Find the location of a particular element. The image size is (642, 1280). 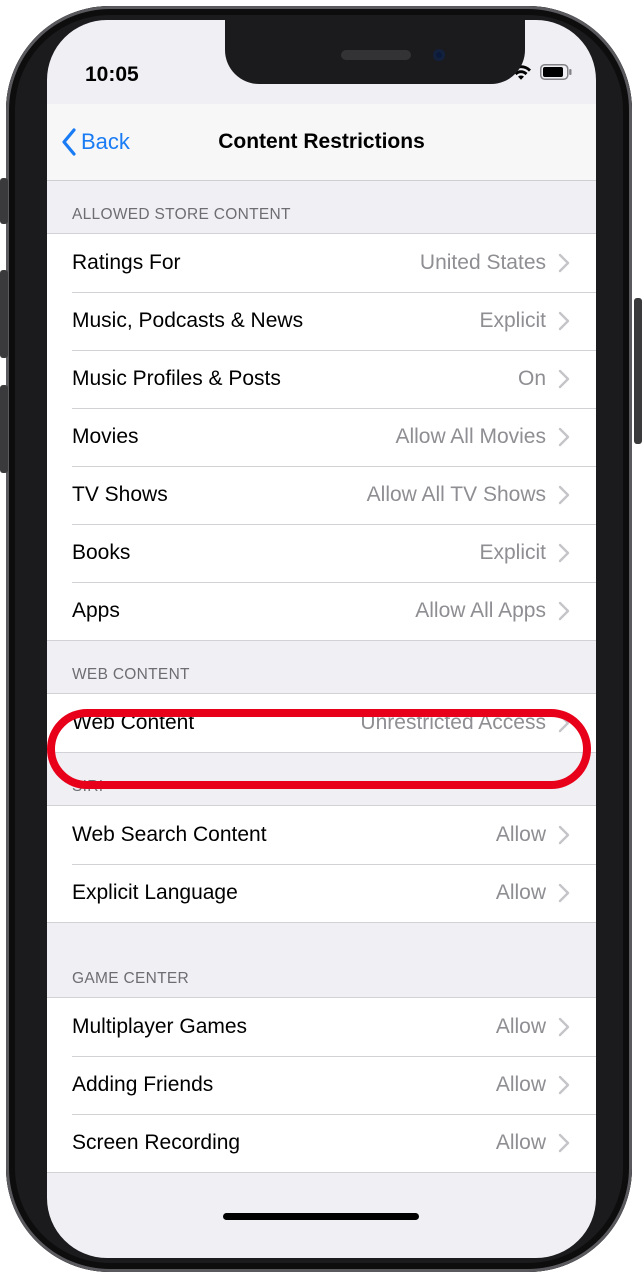

home-indicator is located at coordinates (321, 1216).